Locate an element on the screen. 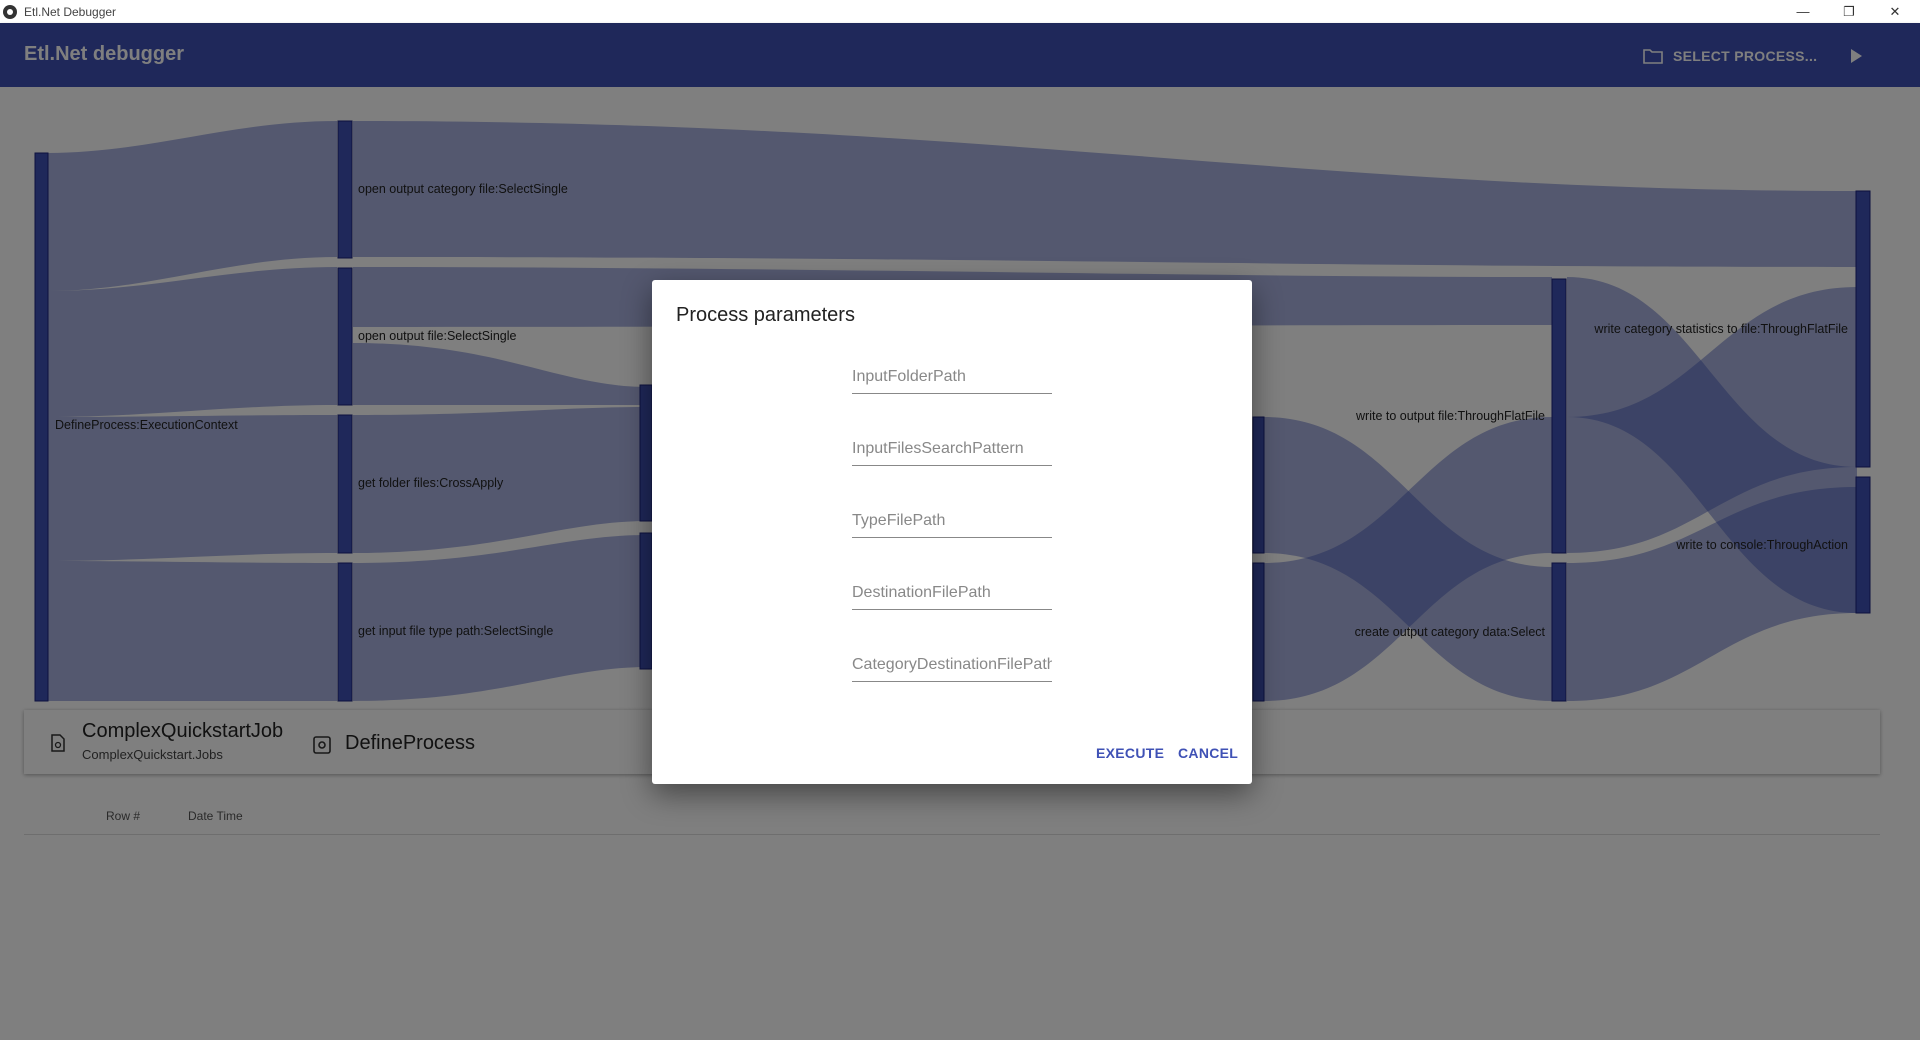 This screenshot has width=1920, height=1040. input-folder-path-field is located at coordinates (952, 378).